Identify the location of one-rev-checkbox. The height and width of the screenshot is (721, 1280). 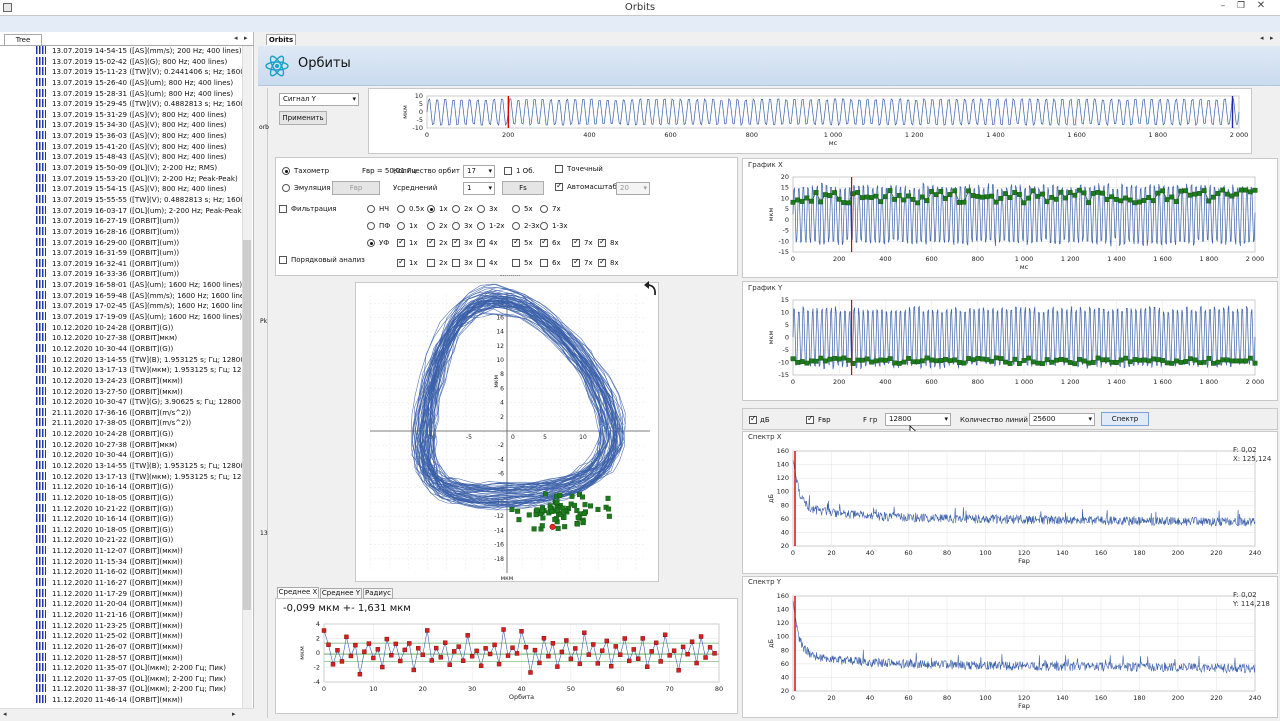
(508, 171).